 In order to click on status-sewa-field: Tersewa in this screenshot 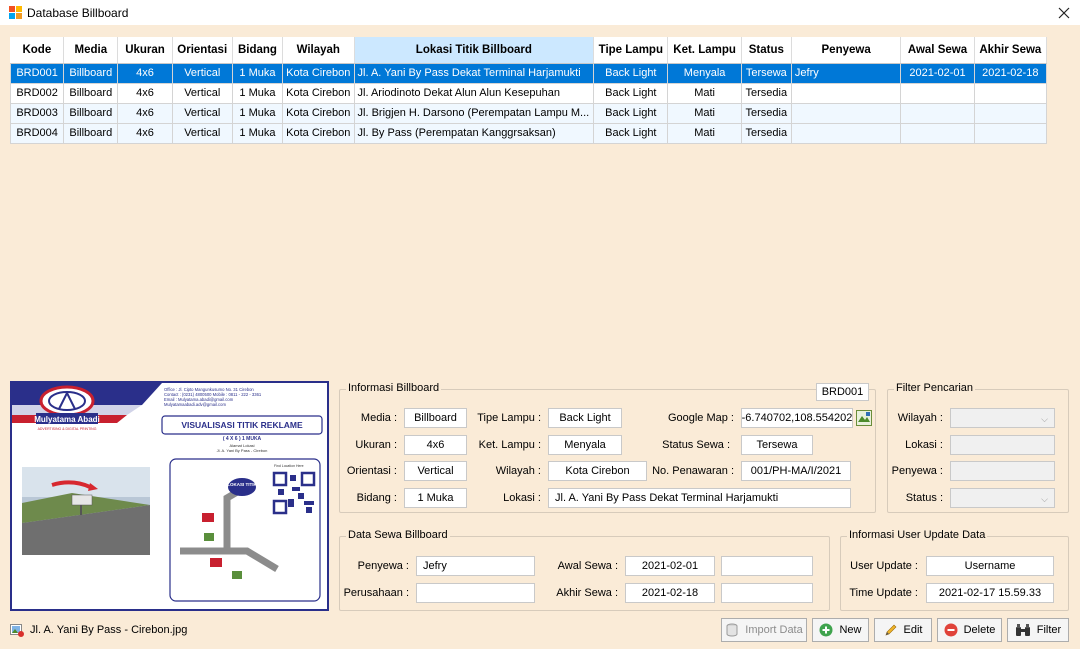, I will do `click(777, 445)`.